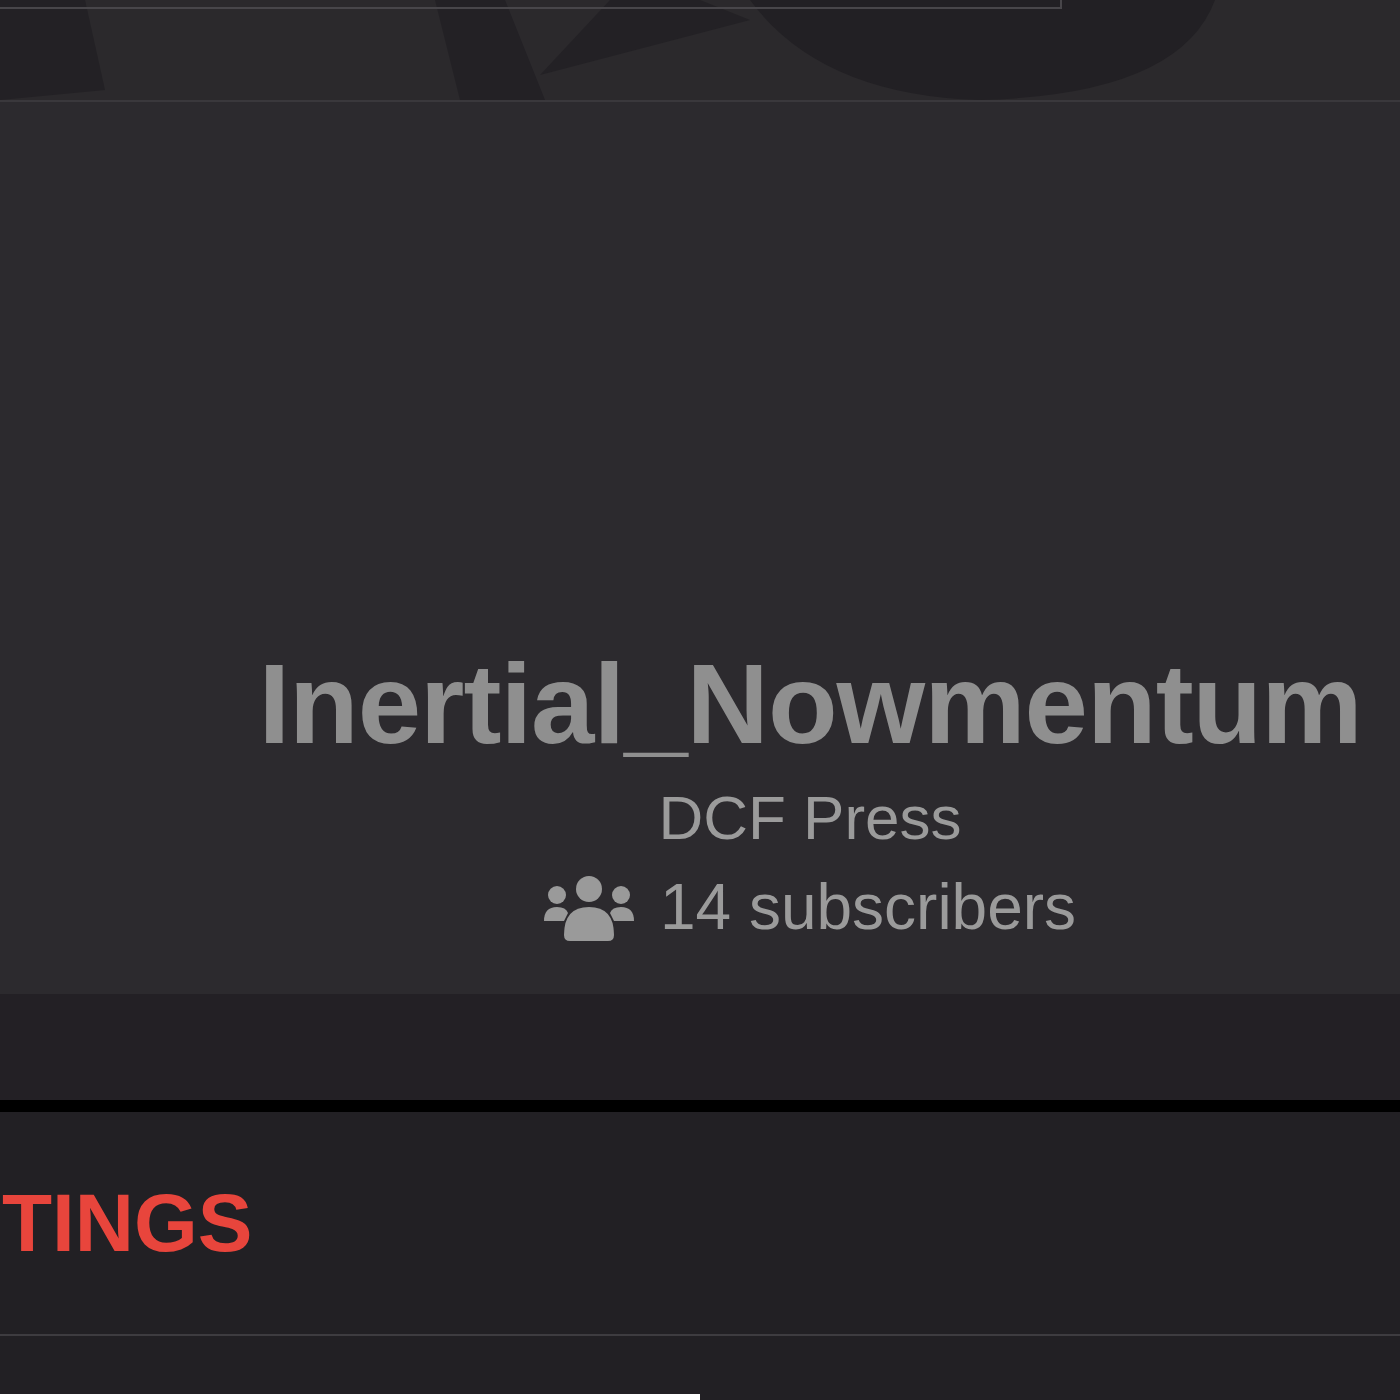  What do you see at coordinates (810, 704) in the screenshot?
I see `channel-name: Inertial_Nowmentum` at bounding box center [810, 704].